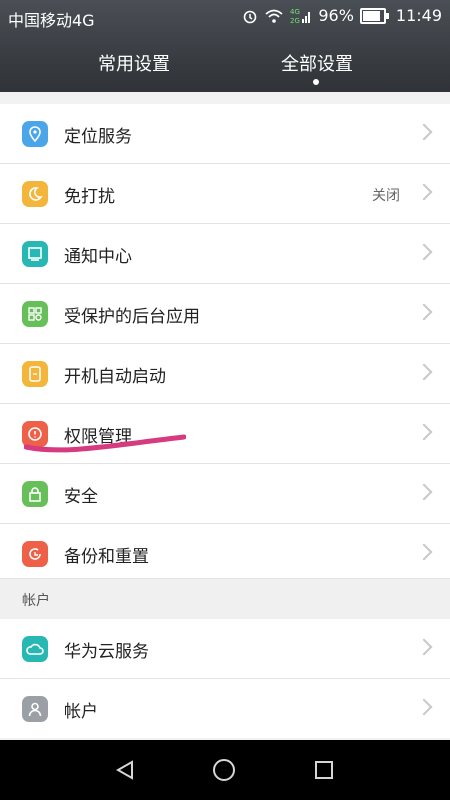 This screenshot has height=800, width=450. I want to click on settings-item-label: 免打扰, so click(89, 197).